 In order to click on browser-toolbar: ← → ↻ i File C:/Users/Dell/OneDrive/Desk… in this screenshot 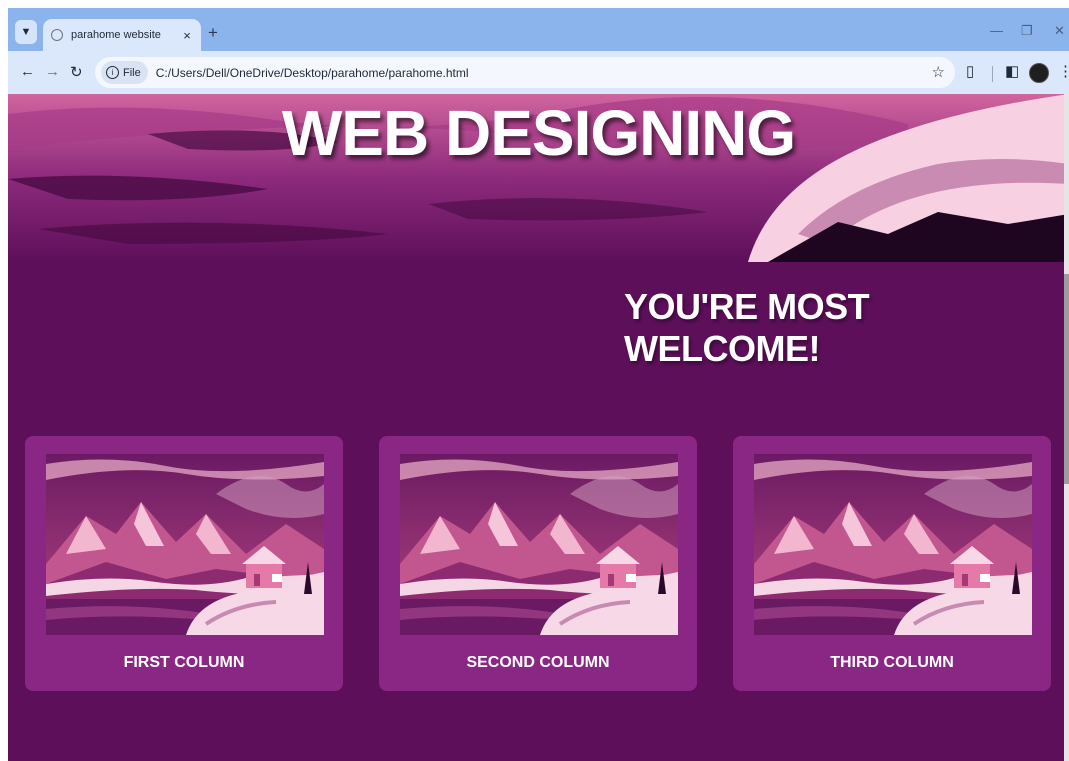, I will do `click(538, 72)`.